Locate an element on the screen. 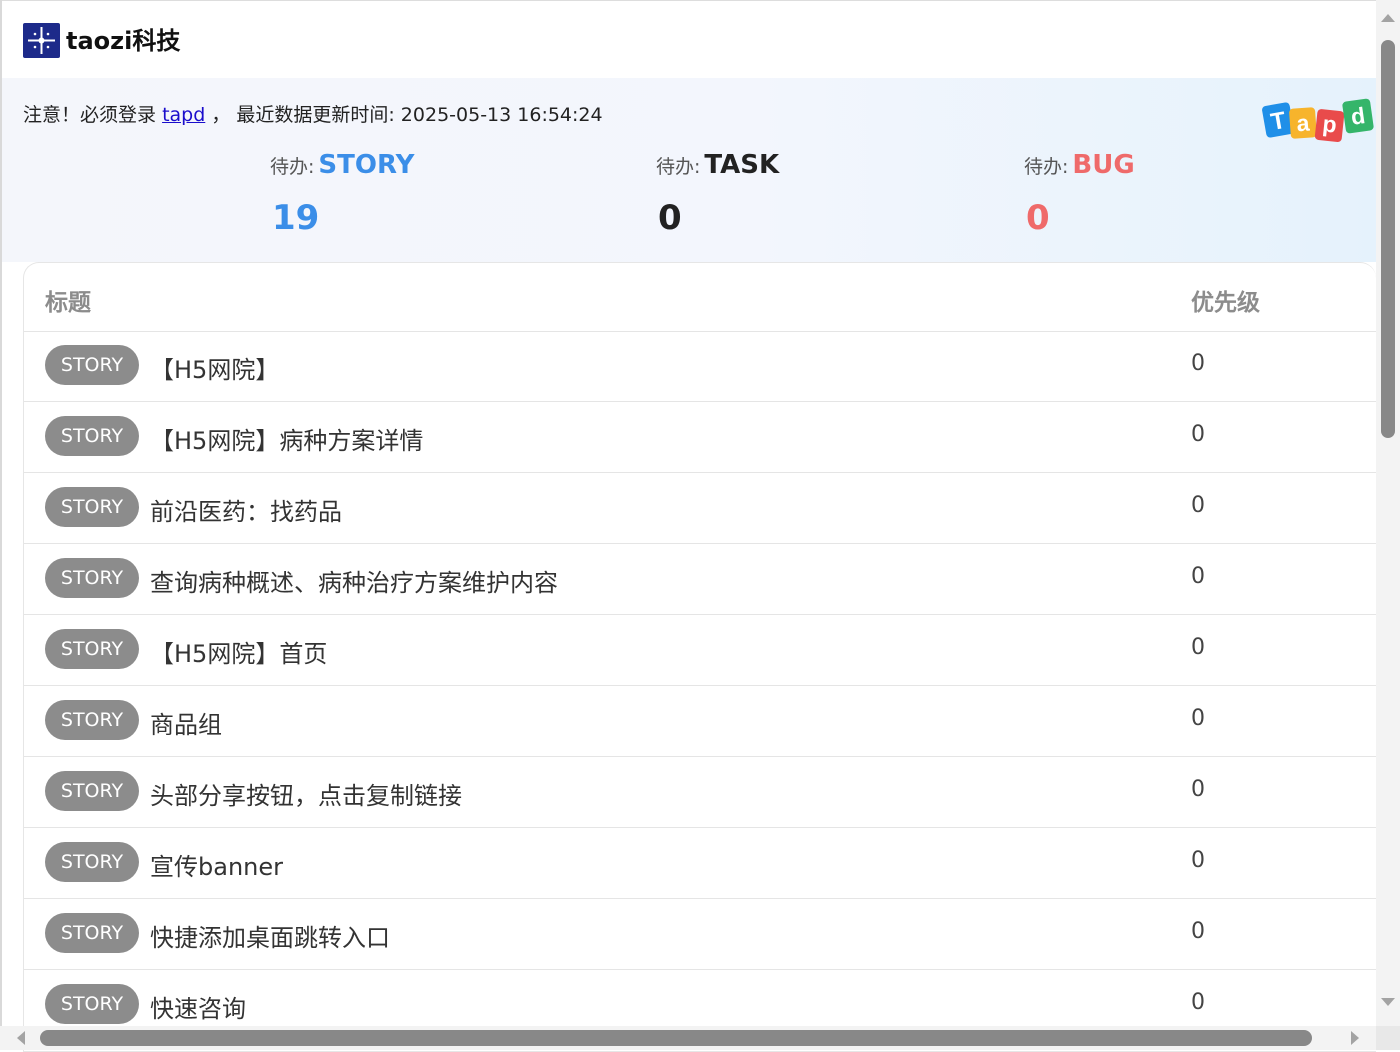  tapd-tile-a: a is located at coordinates (1303, 123).